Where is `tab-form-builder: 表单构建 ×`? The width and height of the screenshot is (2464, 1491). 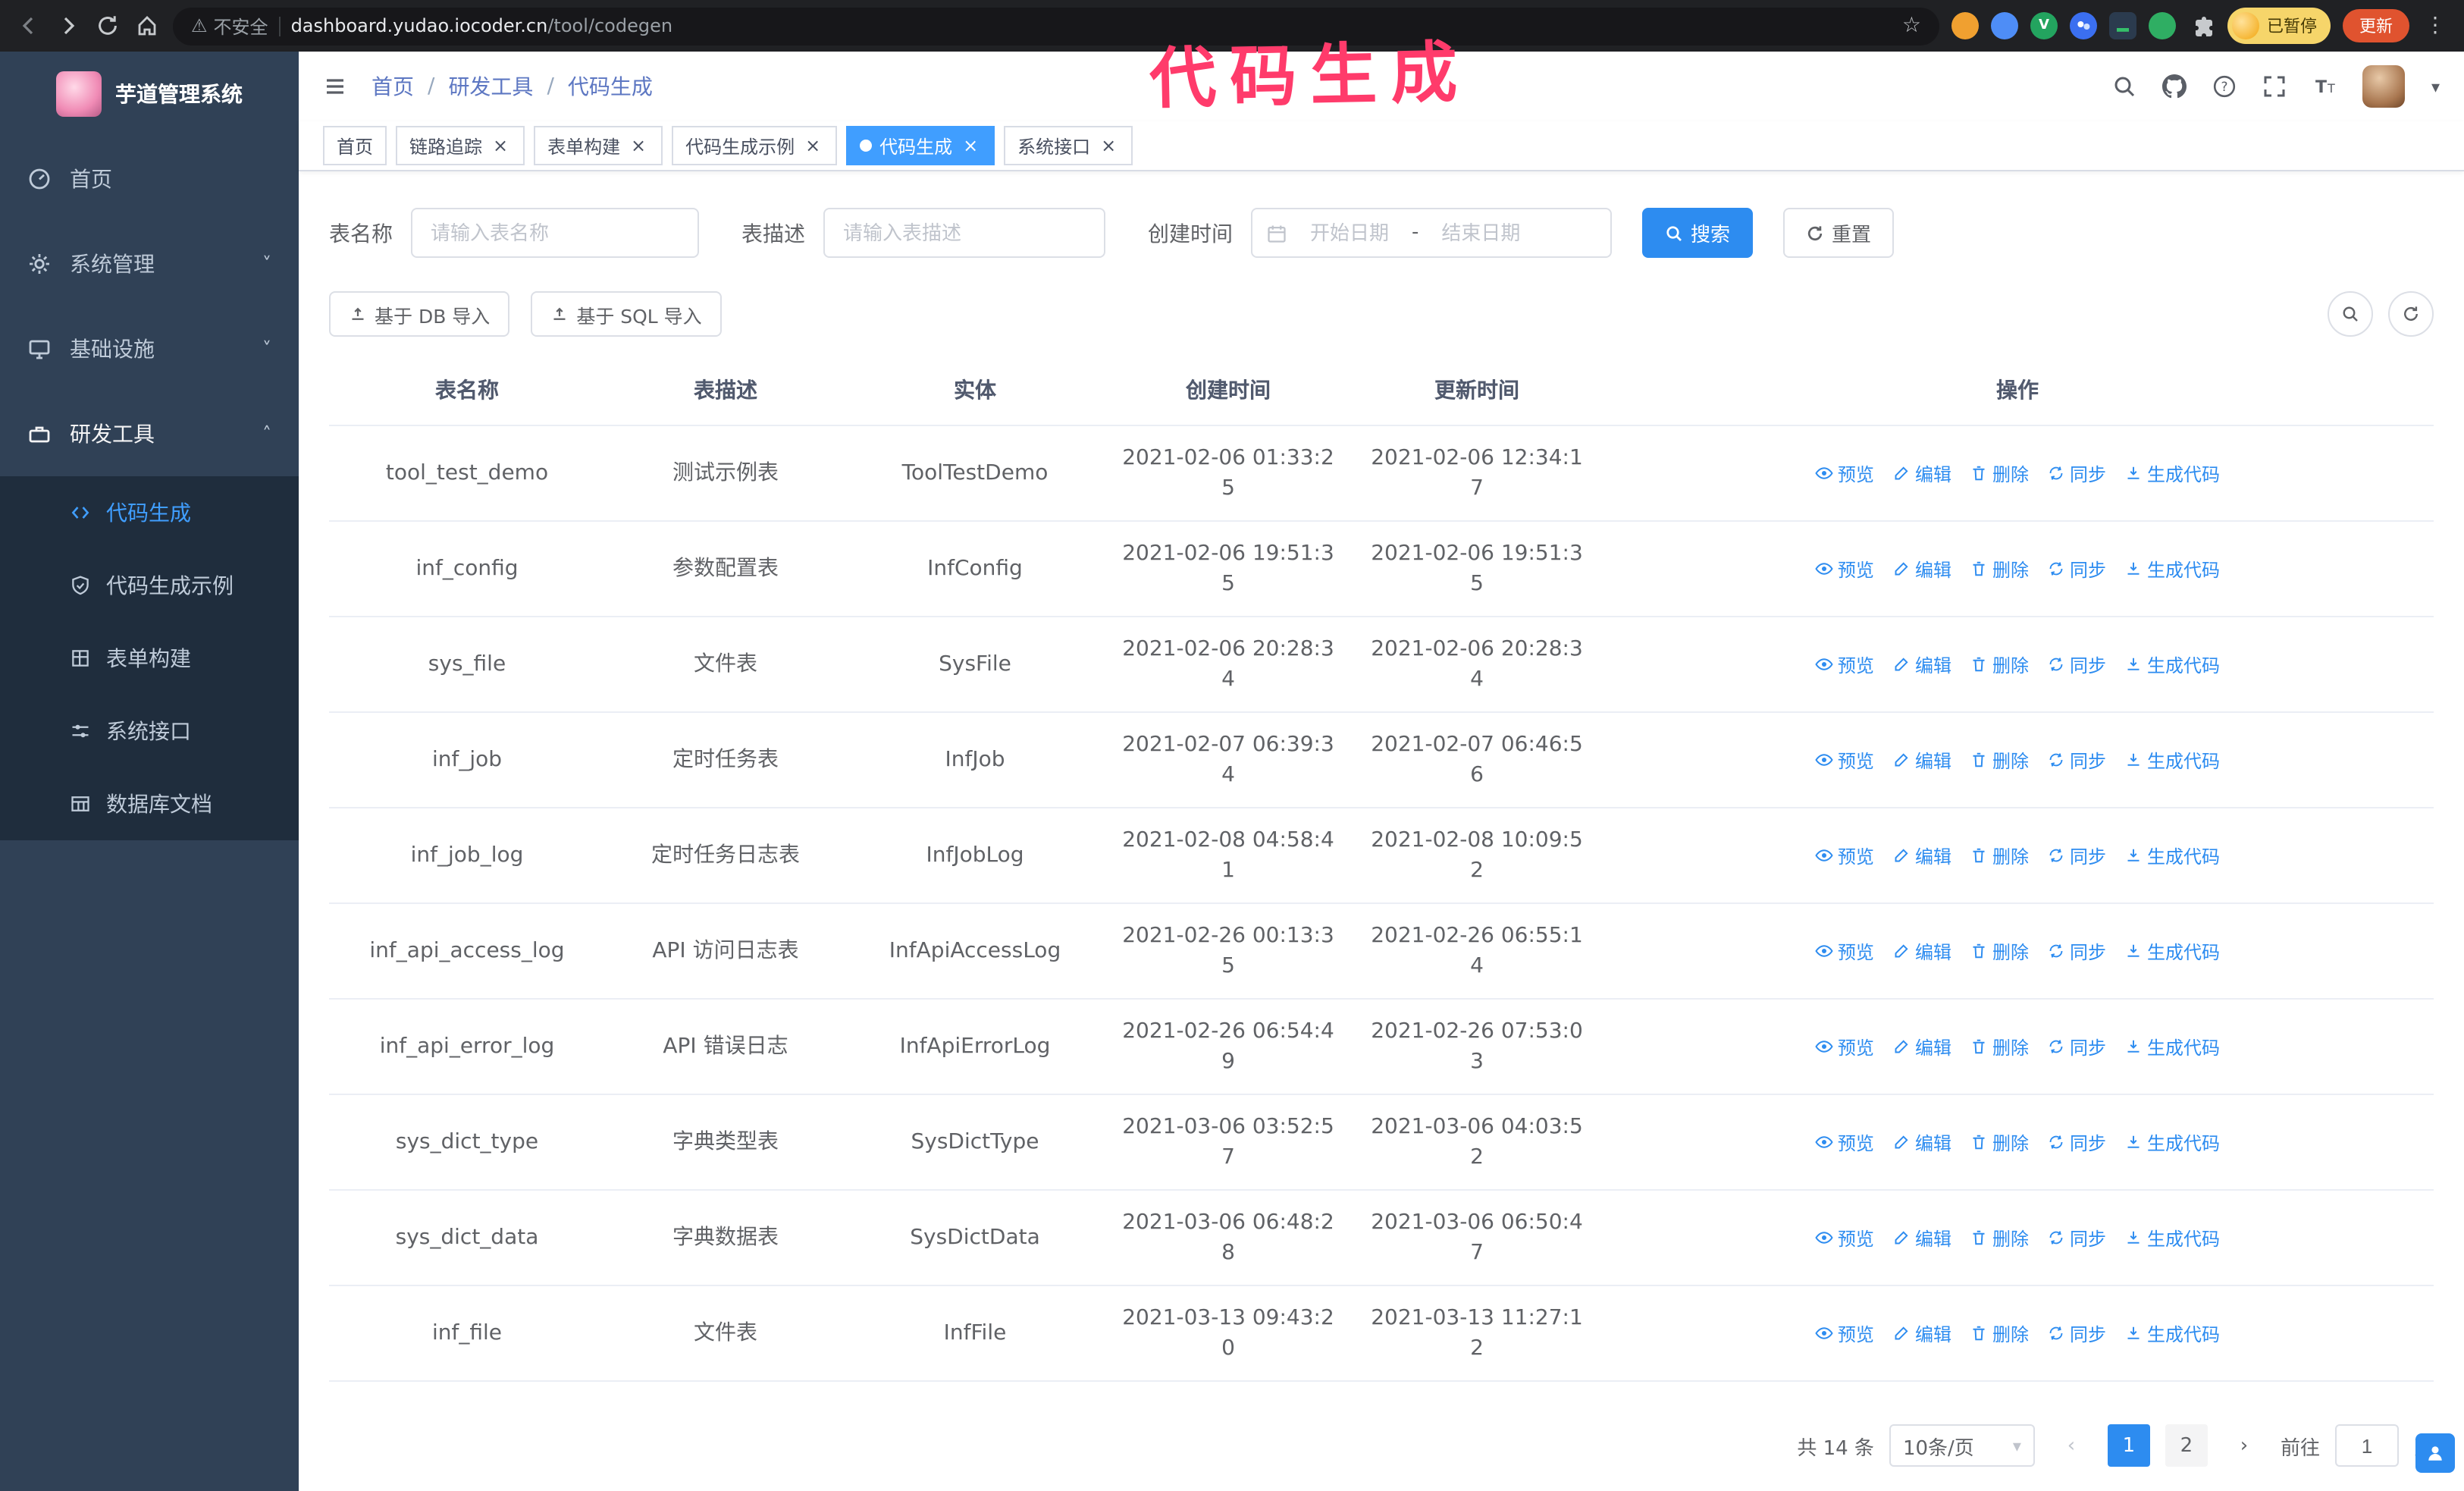 tab-form-builder: 表单构建 × is located at coordinates (598, 146).